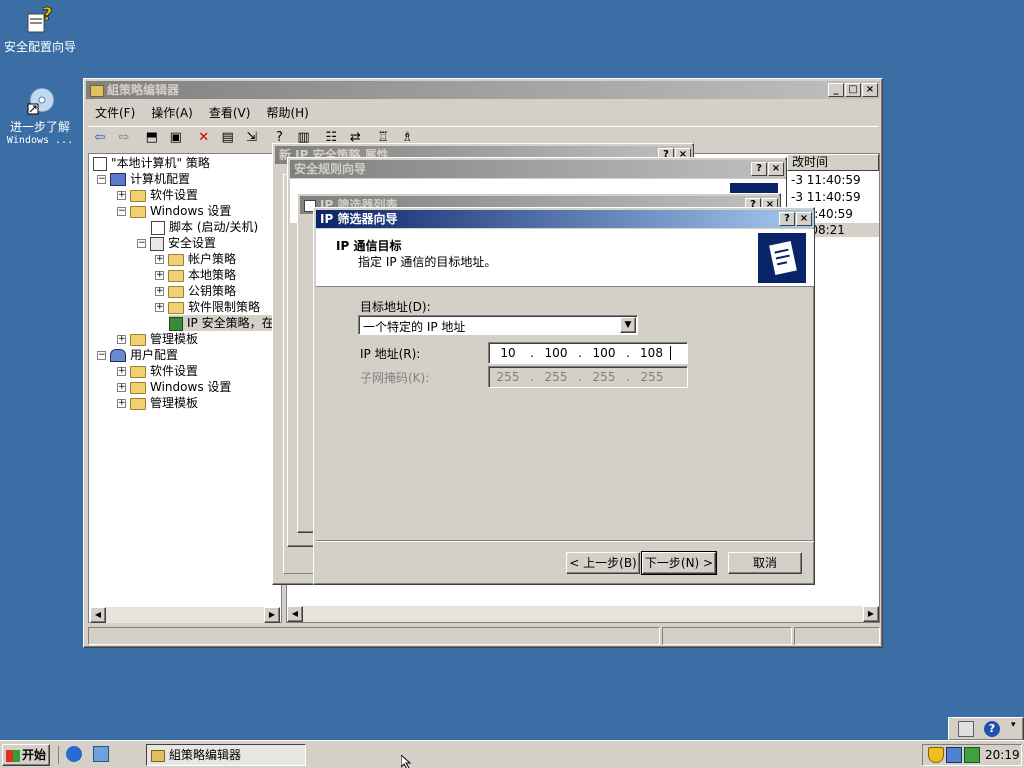 The height and width of the screenshot is (768, 1024). What do you see at coordinates (158, 755) in the screenshot?
I see `gpedit-task-icon` at bounding box center [158, 755].